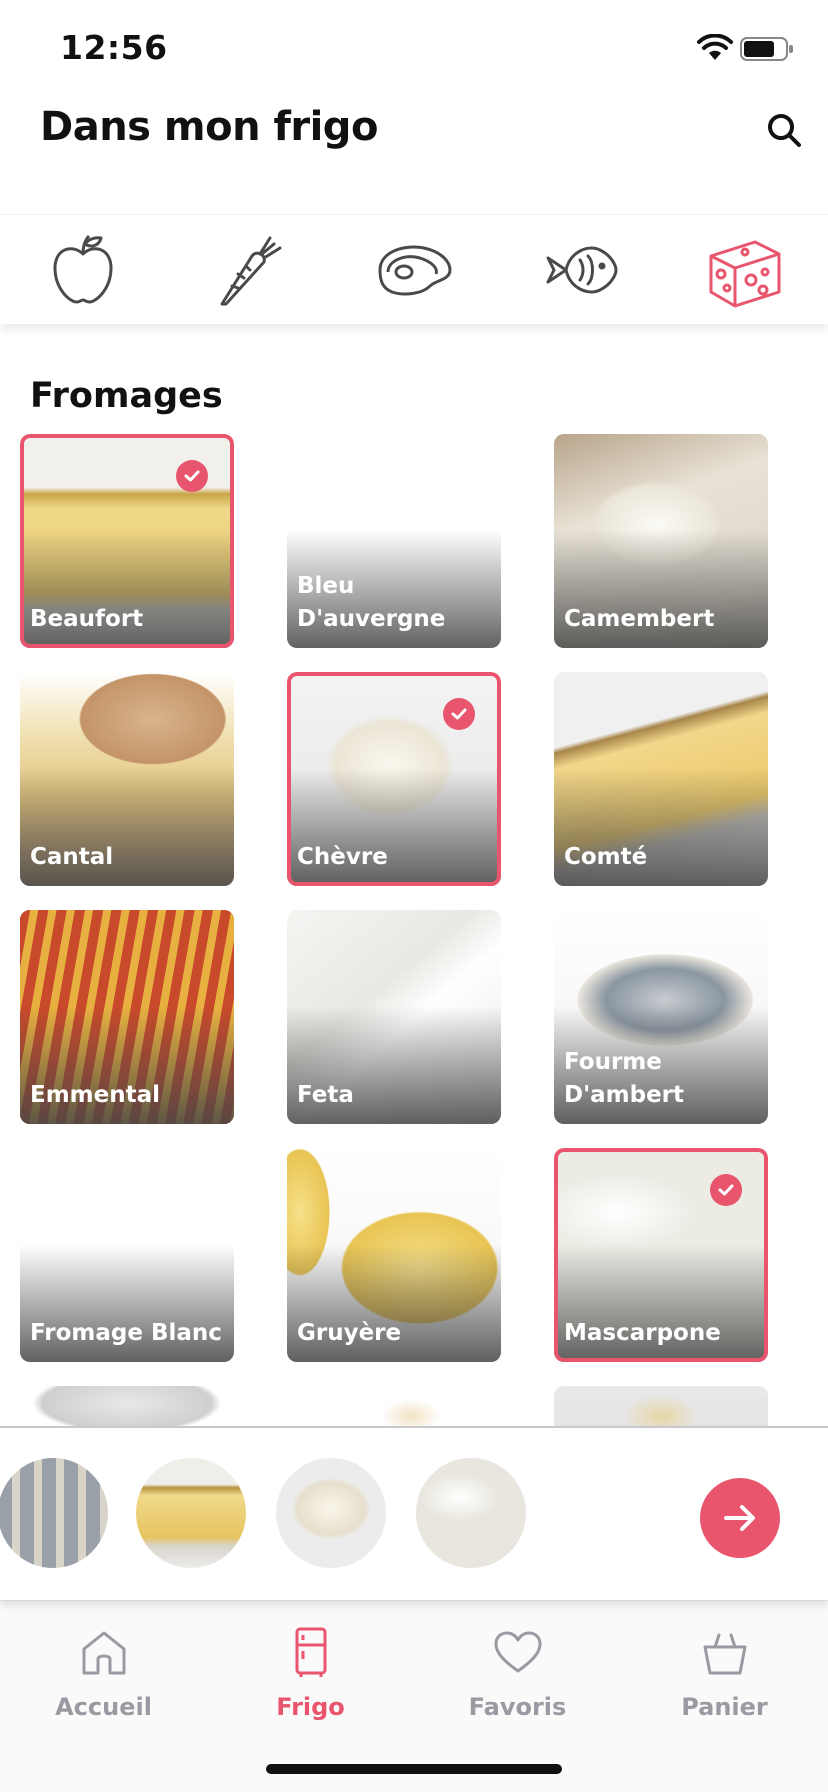  I want to click on category-meat, so click(414, 270).